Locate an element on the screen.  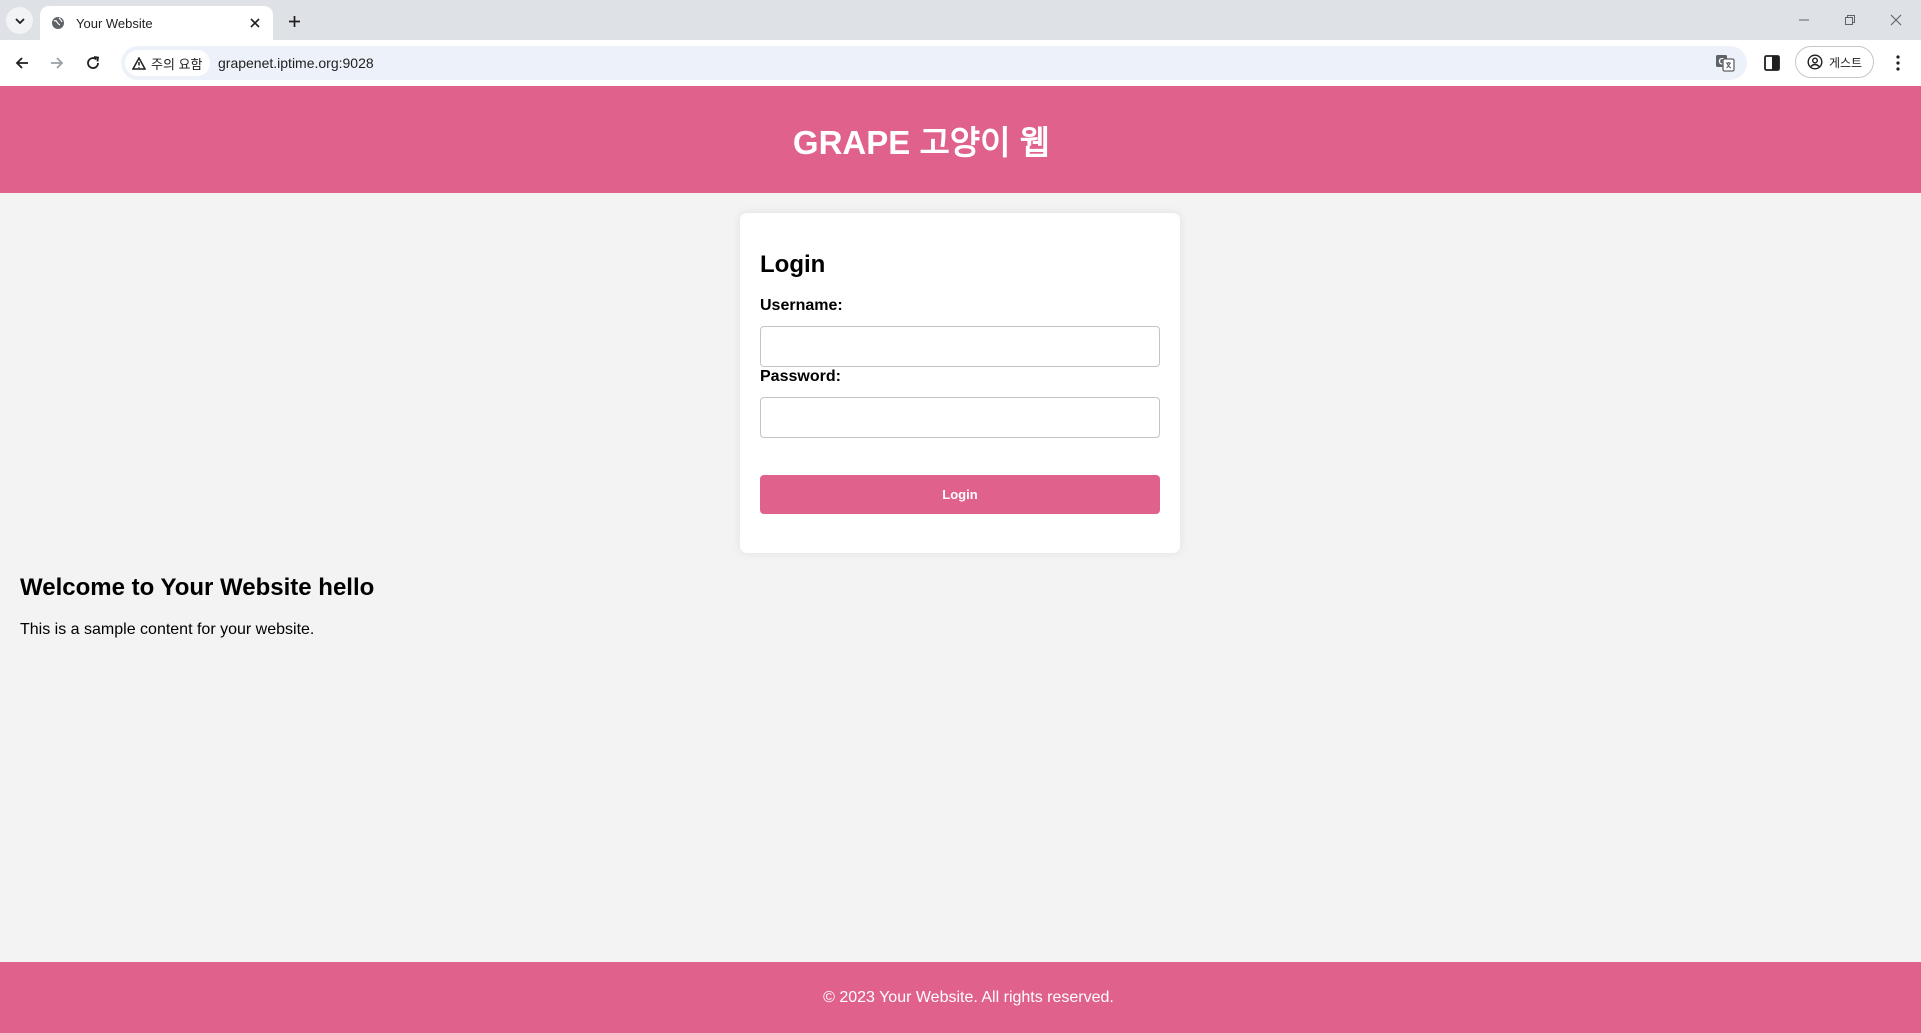
translate-icon: G is located at coordinates (1725, 63).